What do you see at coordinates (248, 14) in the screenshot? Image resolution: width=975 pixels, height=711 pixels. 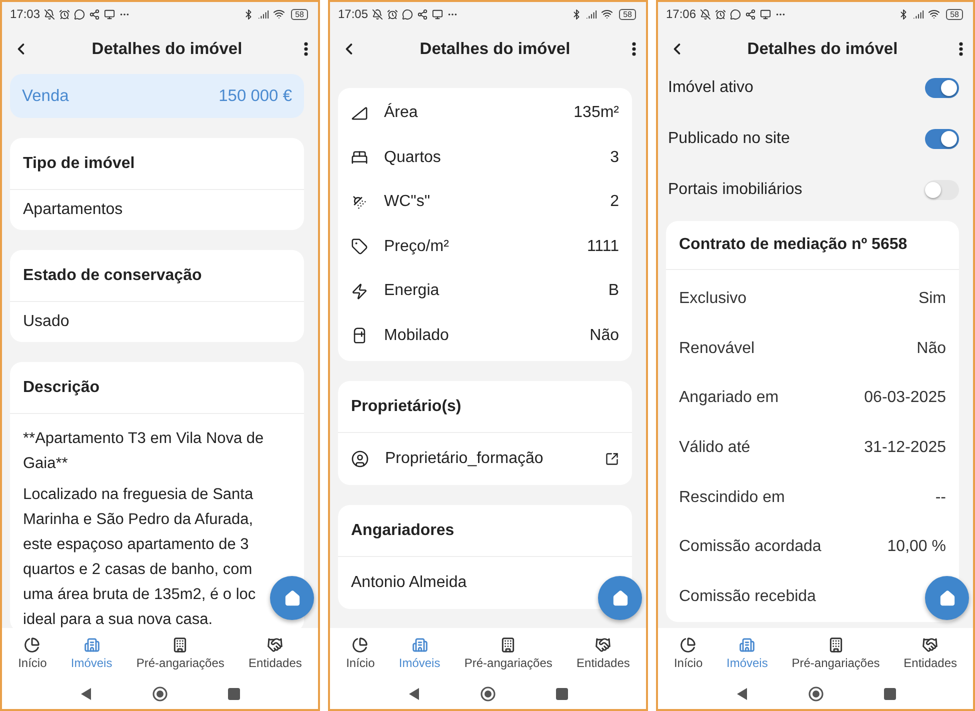 I see `bluetooth-icon` at bounding box center [248, 14].